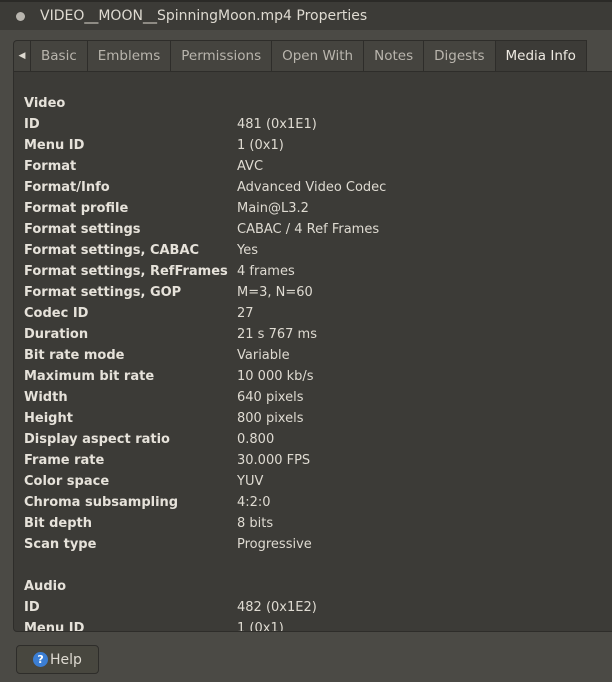 This screenshot has width=612, height=682. I want to click on info-row: Codec ID 27, so click(318, 313).